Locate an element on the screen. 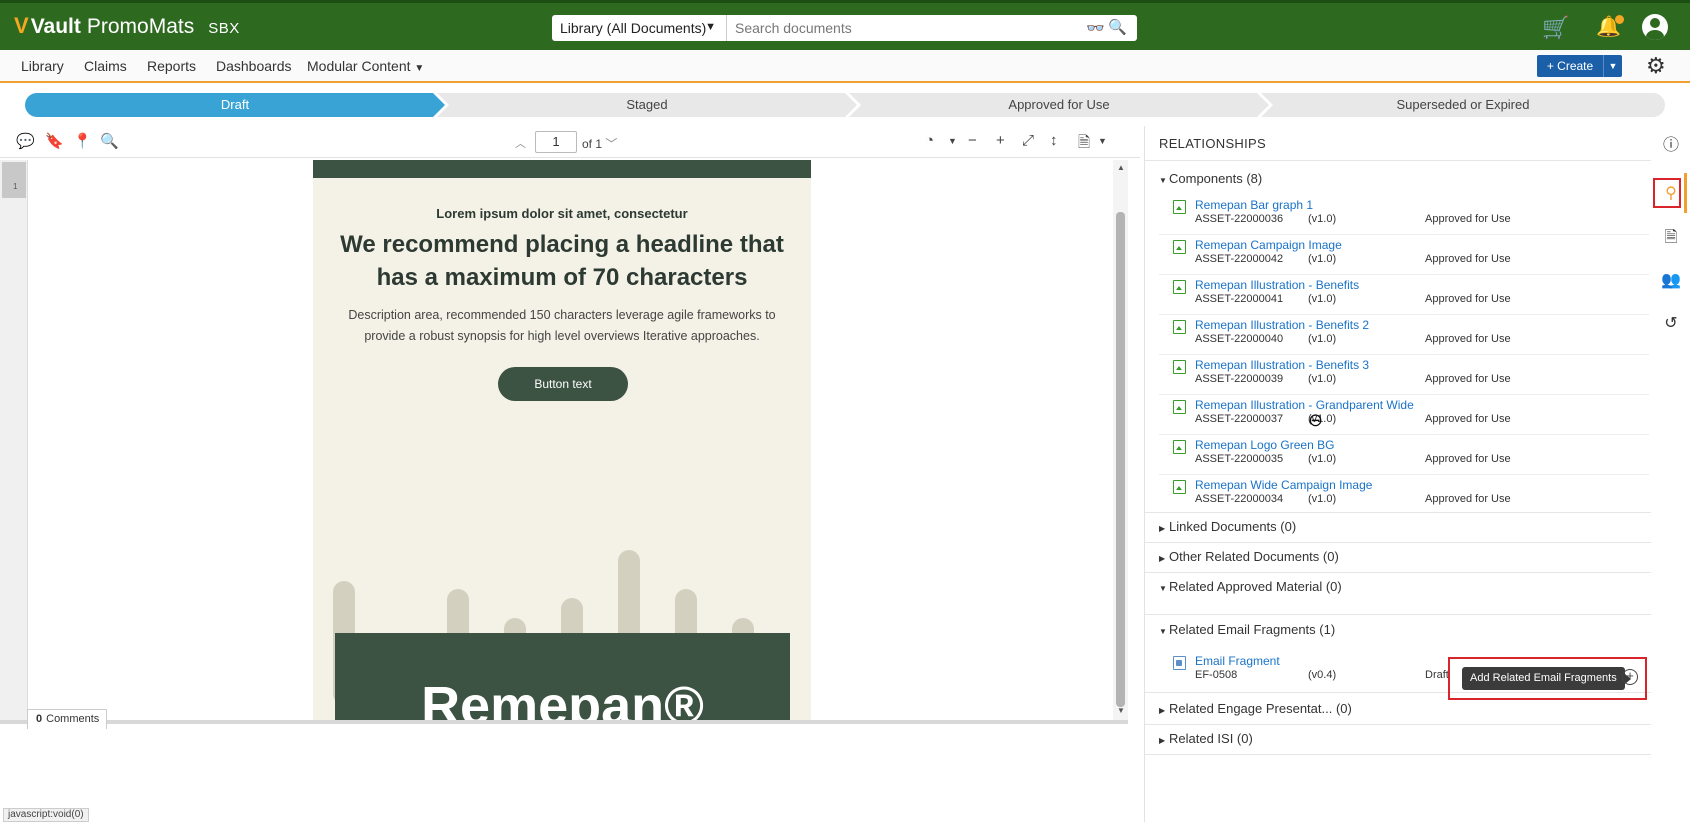  user-avatar-icon is located at coordinates (1655, 27).